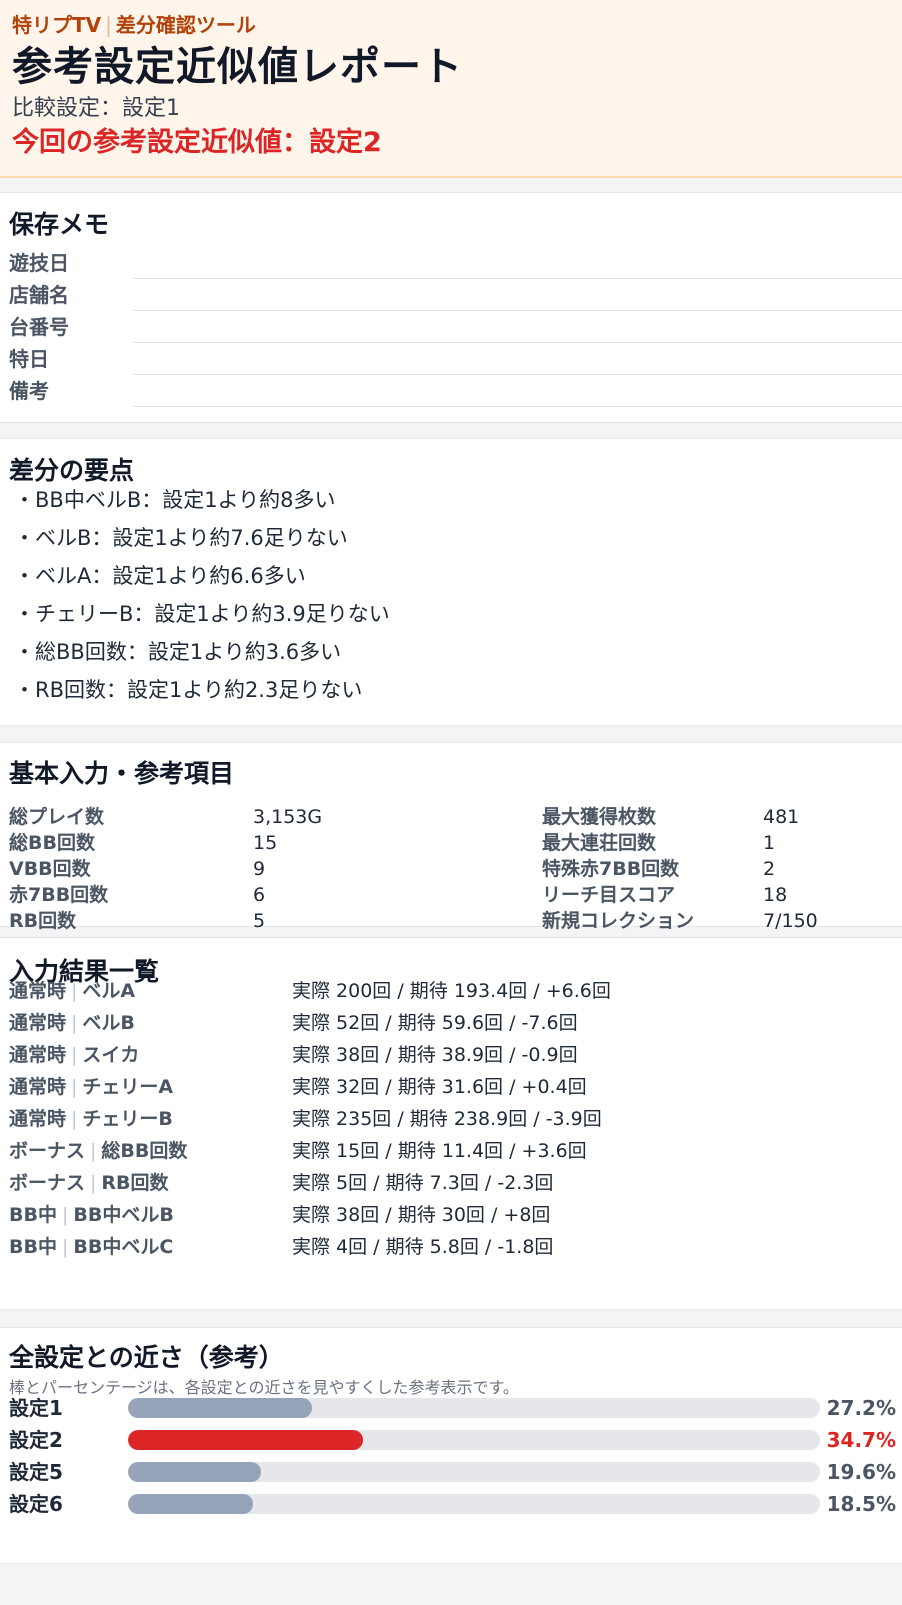  I want to click on basic-value: 2, so click(769, 869).